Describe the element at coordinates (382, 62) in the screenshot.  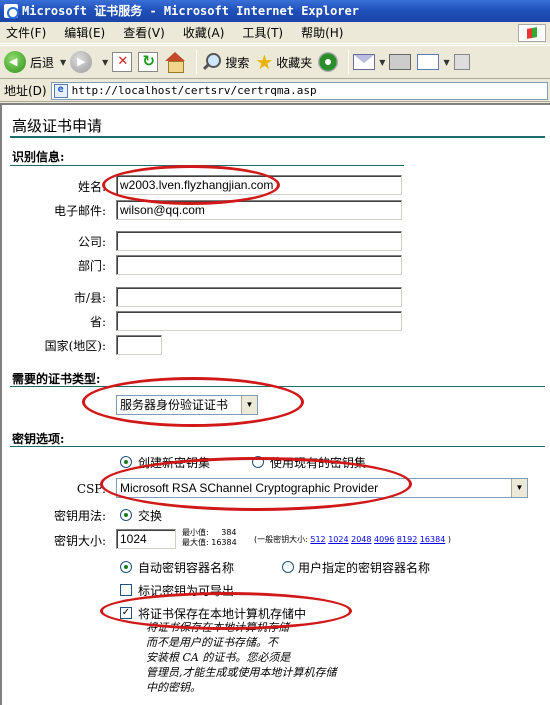
I see `mail-dropdown-icon: ▼` at that location.